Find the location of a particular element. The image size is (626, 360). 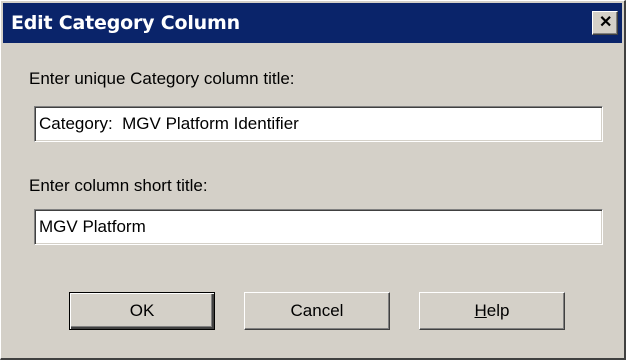

close-button: ✕ is located at coordinates (605, 23).